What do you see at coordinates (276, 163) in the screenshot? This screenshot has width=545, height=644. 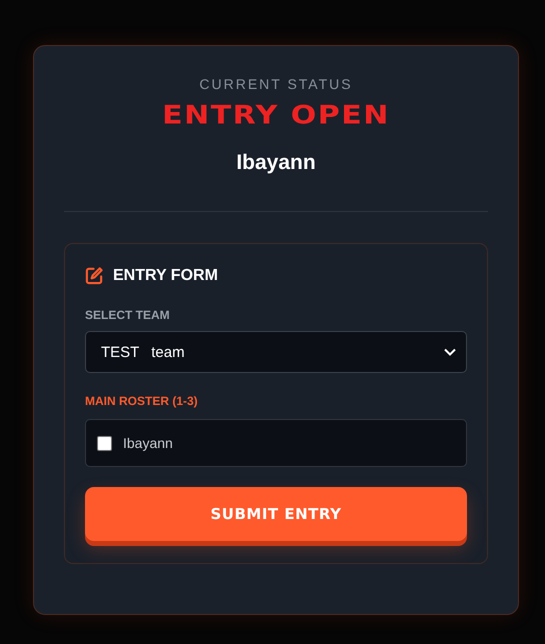 I see `user-name: Ibayann` at bounding box center [276, 163].